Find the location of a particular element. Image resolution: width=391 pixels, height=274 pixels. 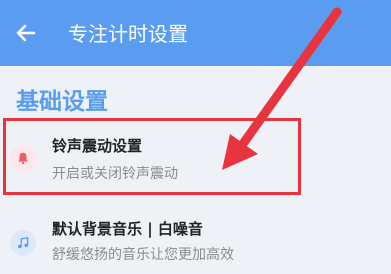

back-button is located at coordinates (26, 33).